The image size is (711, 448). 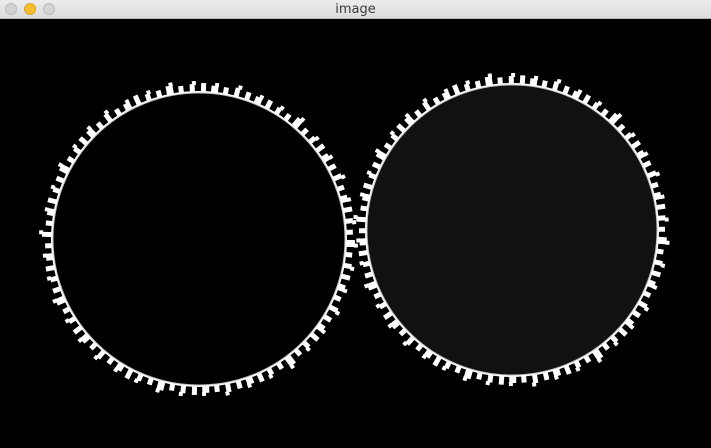 I want to click on window-titlebar: image, so click(x=355, y=9).